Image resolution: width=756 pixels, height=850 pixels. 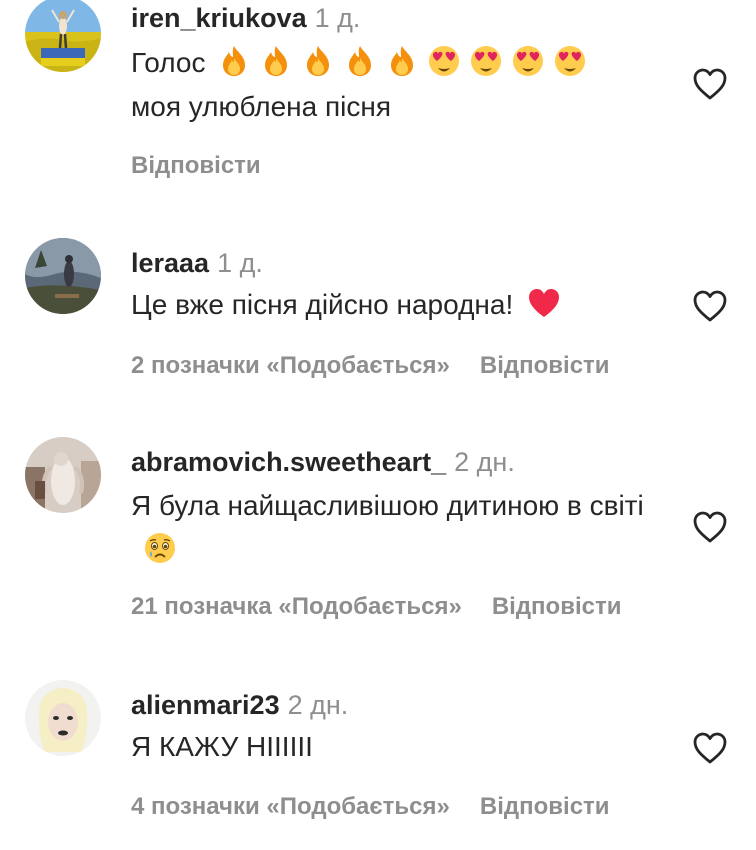 I want to click on comment-text-line: Голос, so click(x=168, y=62).